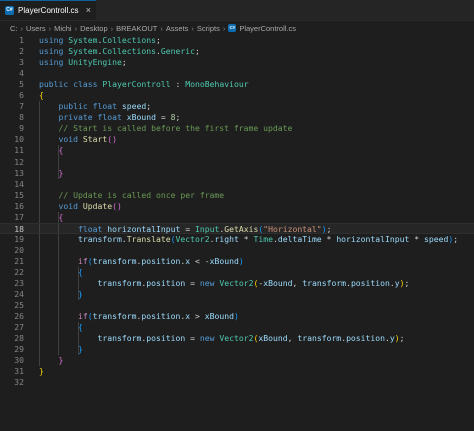  What do you see at coordinates (21, 106) in the screenshot?
I see `line-number: 7` at bounding box center [21, 106].